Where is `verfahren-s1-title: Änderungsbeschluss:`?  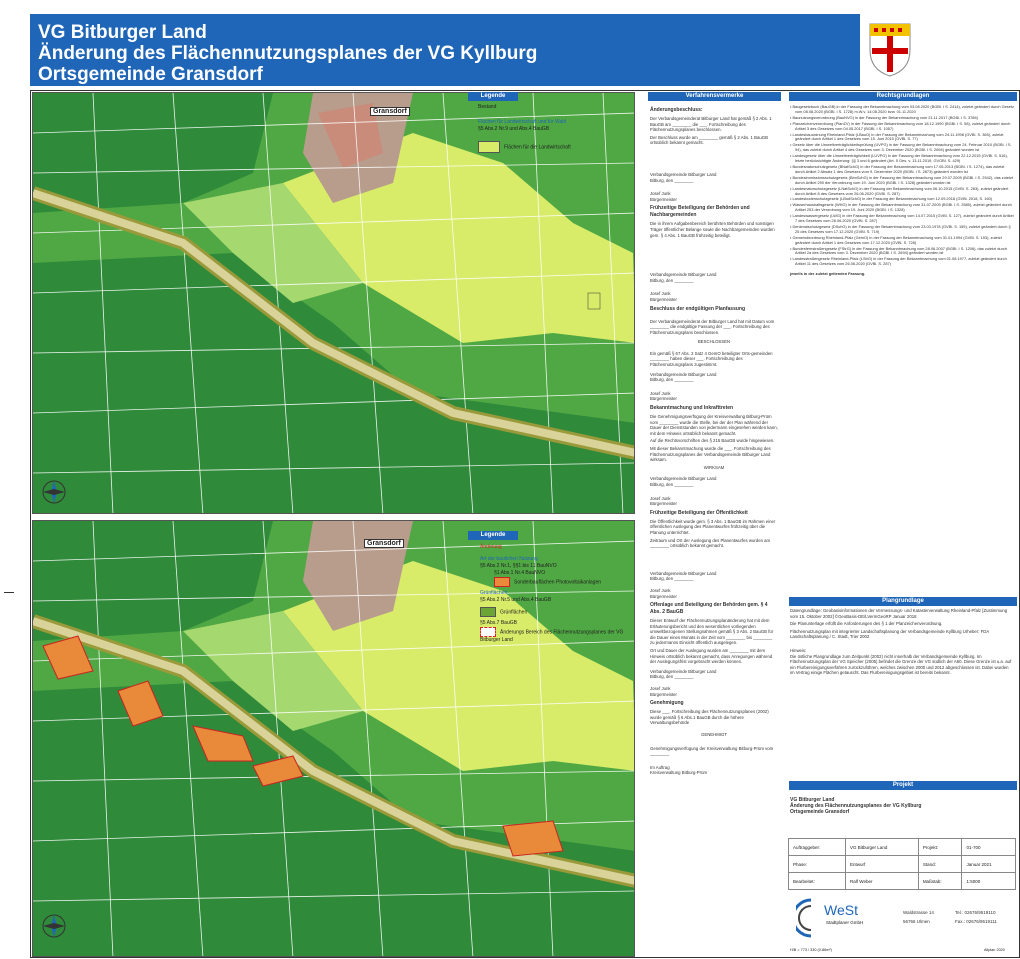
verfahren-s1-title: Änderungsbeschluss: is located at coordinates (676, 110).